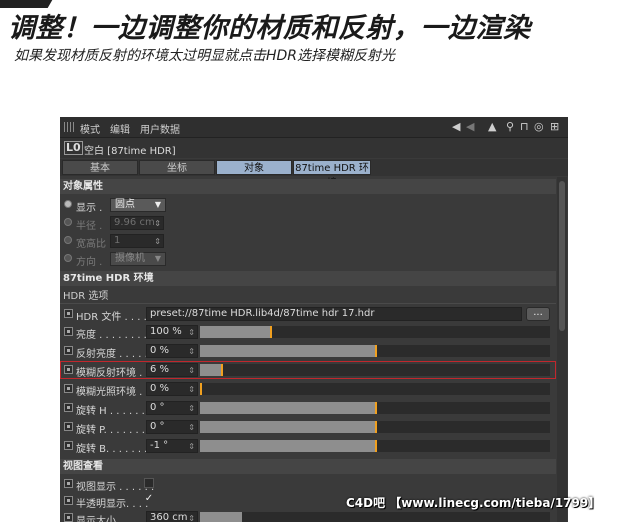 The width and height of the screenshot is (632, 522). What do you see at coordinates (172, 408) in the screenshot?
I see `rotate-h-field: 0 ° ⇕` at bounding box center [172, 408].